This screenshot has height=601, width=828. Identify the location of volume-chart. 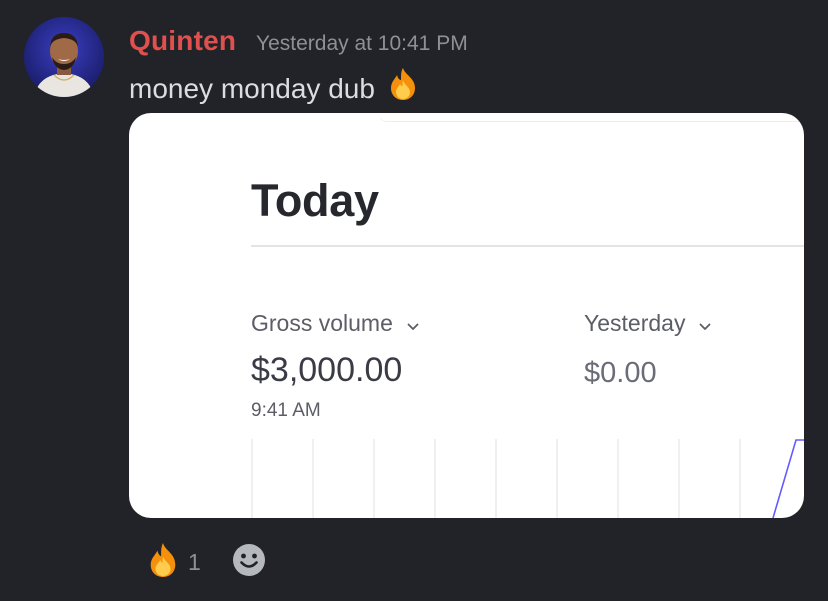
(527, 478).